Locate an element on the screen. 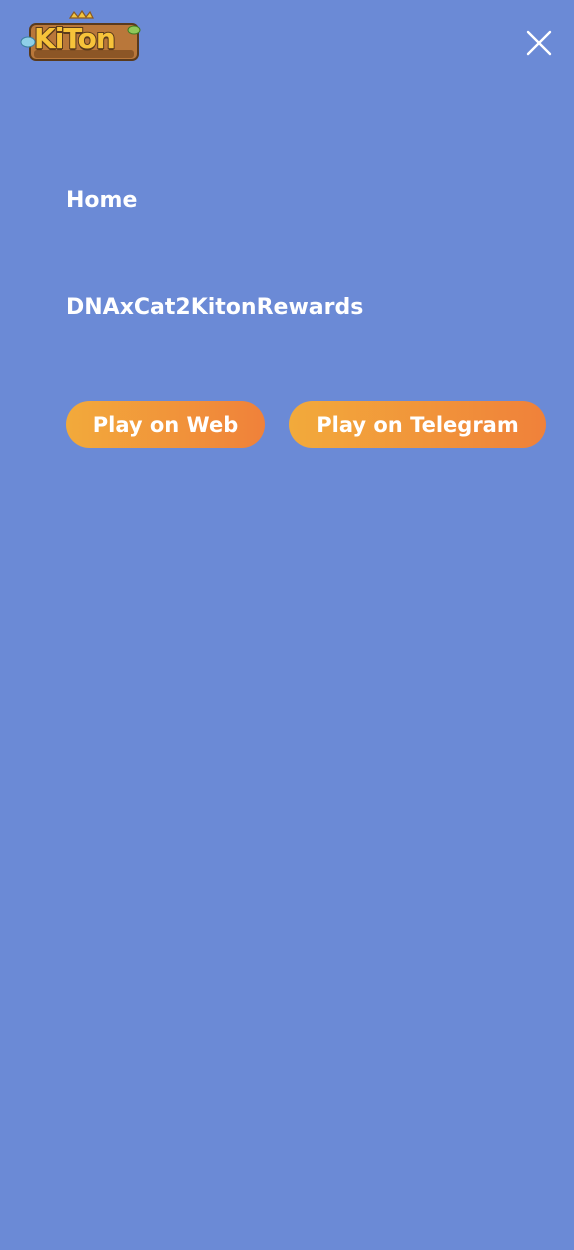 The height and width of the screenshot is (1250, 574). kiton-logo: KiTon is located at coordinates (81, 38).